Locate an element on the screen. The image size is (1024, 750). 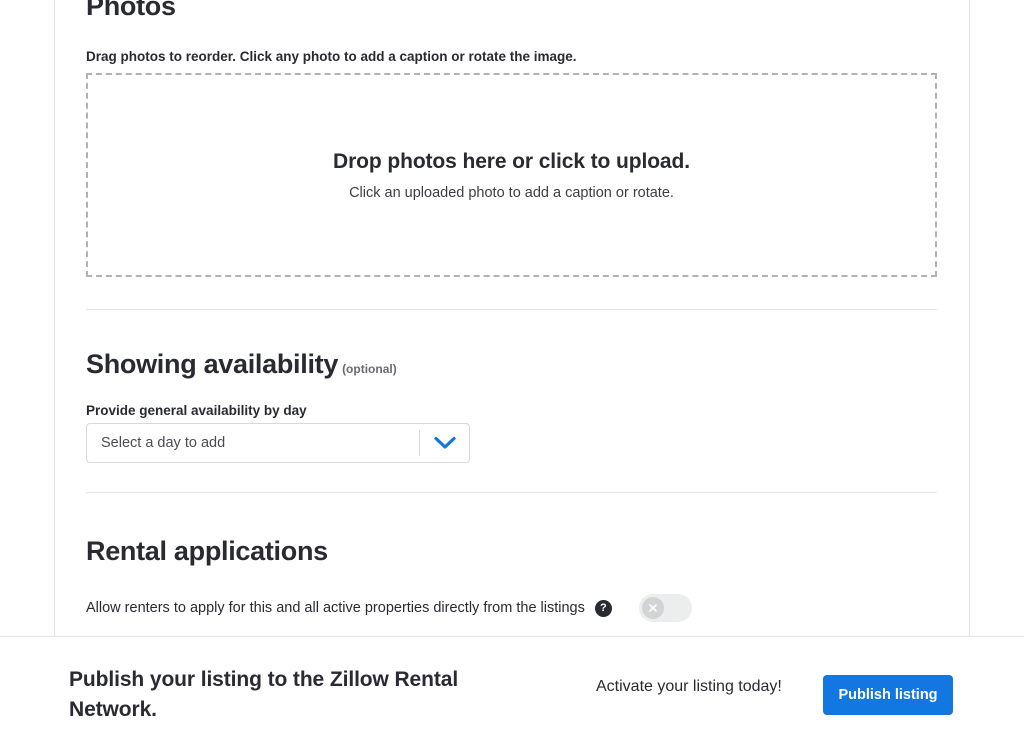
dropzone-title: Drop photos here or click to upload. is located at coordinates (511, 161).